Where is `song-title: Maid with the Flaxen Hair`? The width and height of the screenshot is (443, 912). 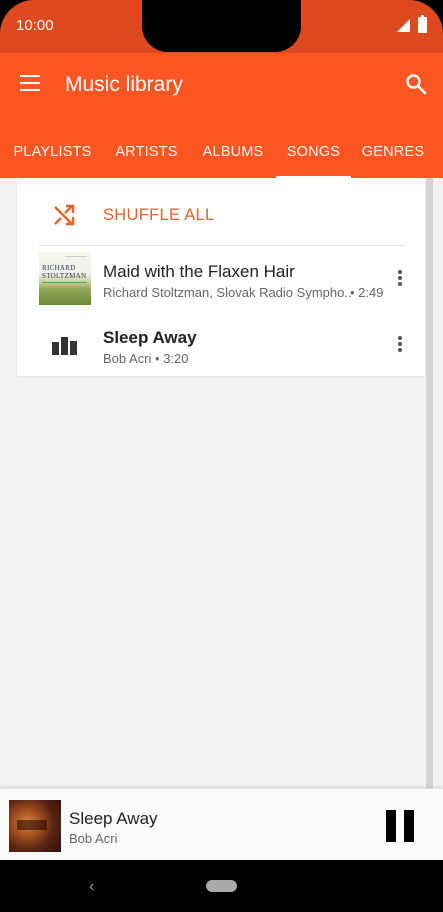
song-title: Maid with the Flaxen Hair is located at coordinates (199, 271).